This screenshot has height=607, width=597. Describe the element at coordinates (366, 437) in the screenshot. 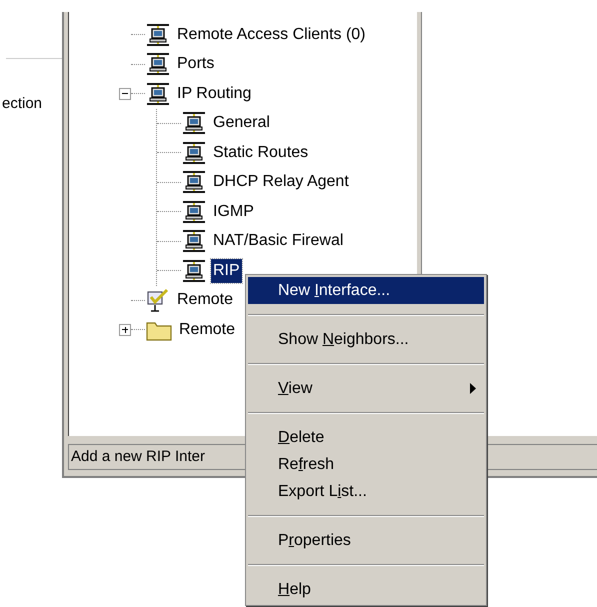

I see `menu-item: Delete` at that location.